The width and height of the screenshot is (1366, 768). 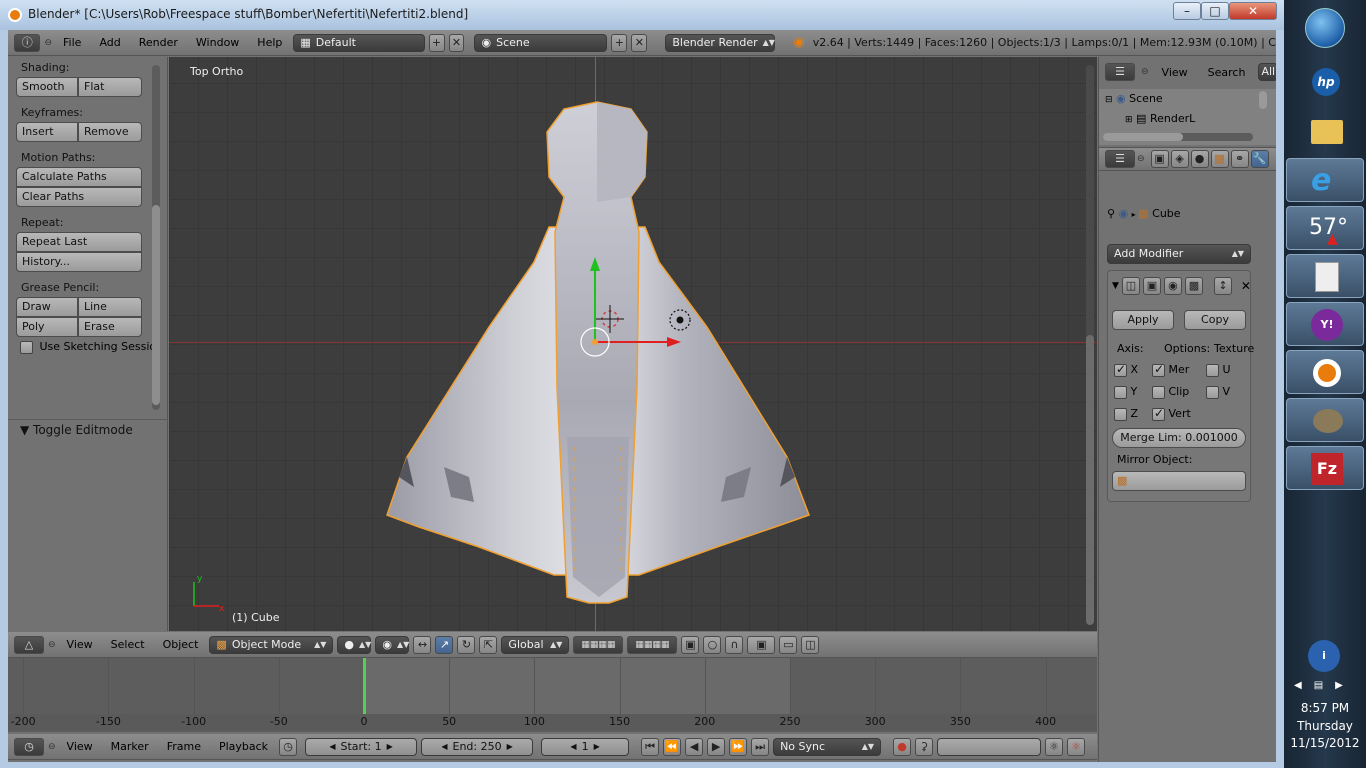 I want to click on hp-icon: hp, so click(x=1325, y=84).